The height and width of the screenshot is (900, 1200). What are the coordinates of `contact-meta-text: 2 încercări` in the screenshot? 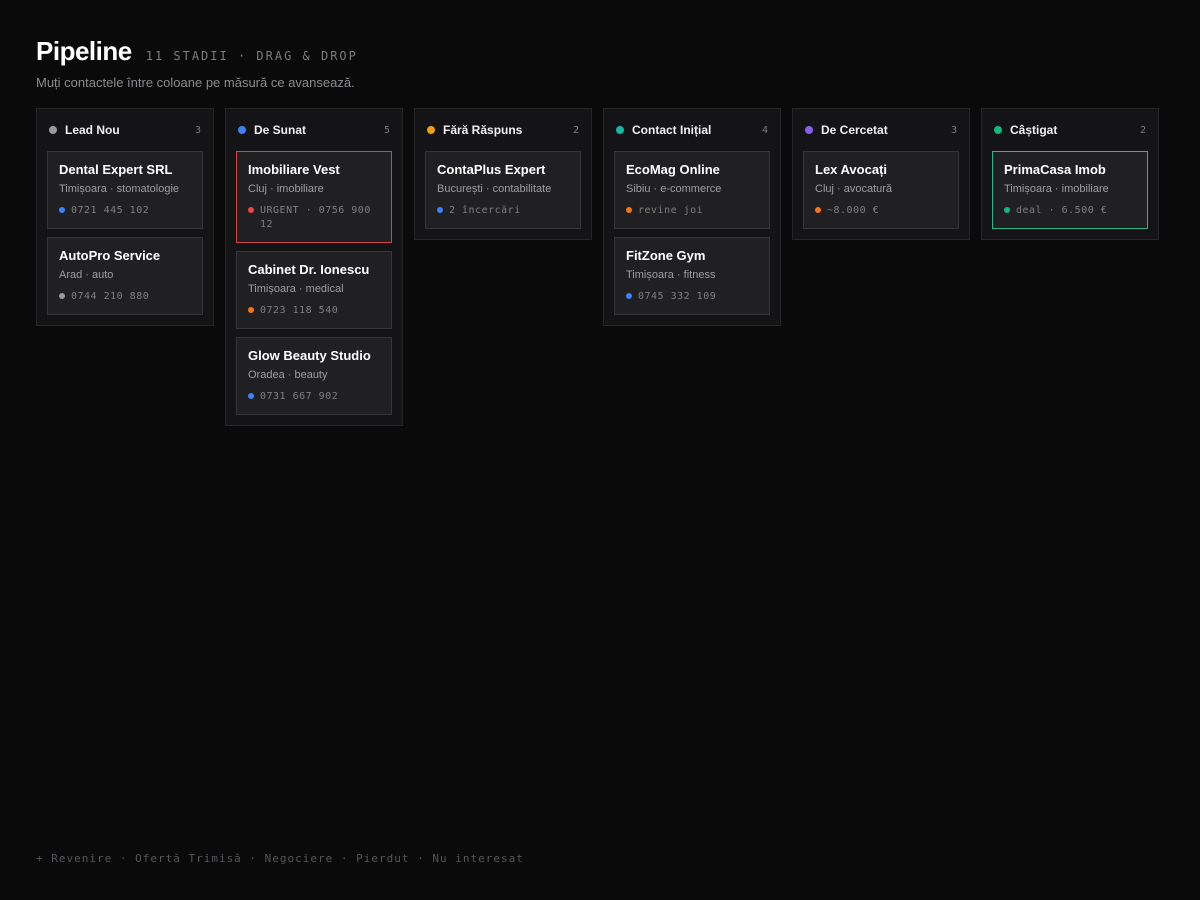 It's located at (485, 210).